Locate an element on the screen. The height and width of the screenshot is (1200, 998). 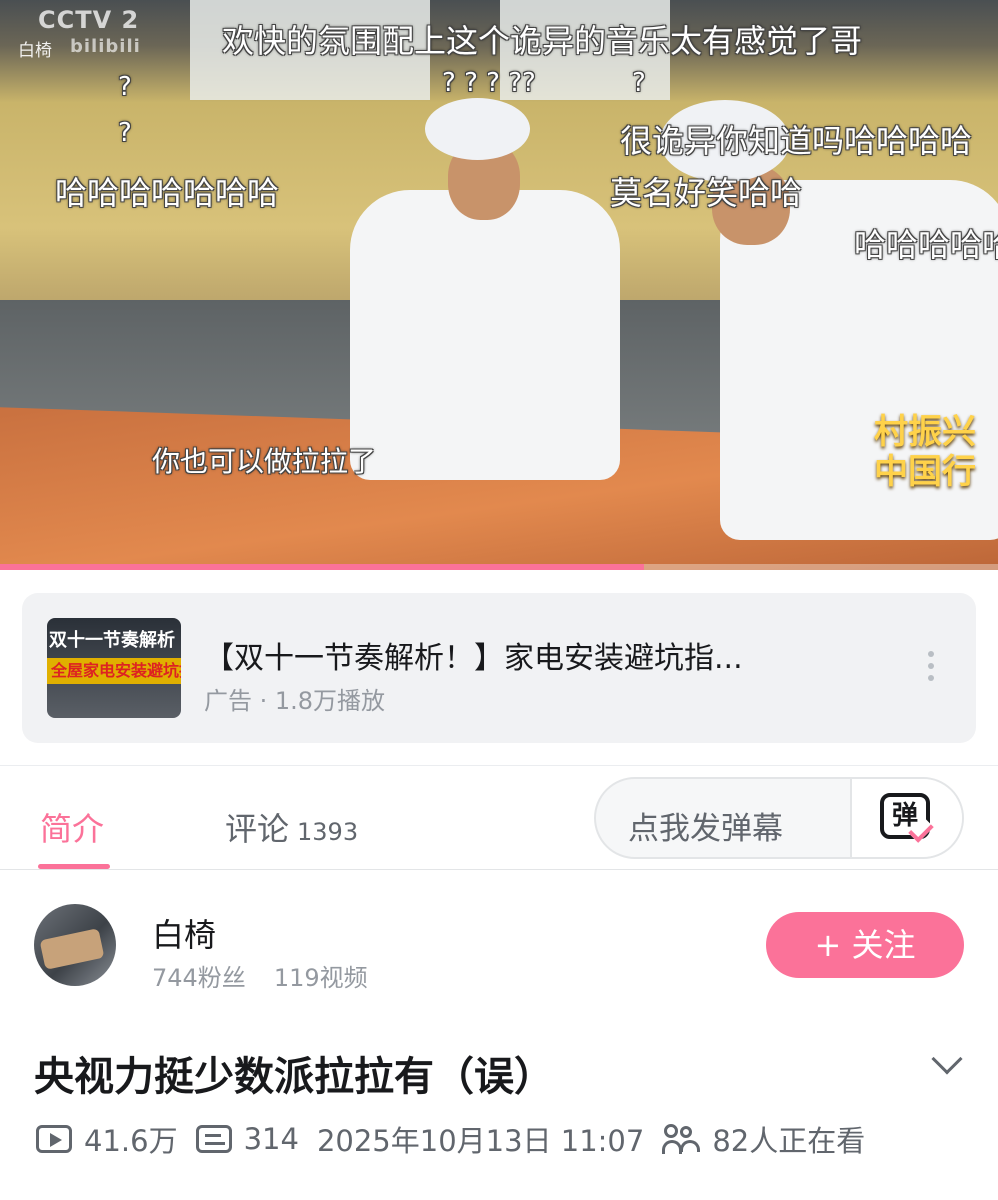
ad-thumbnail-text: 全屋家电安装避坑指南 is located at coordinates (114, 671).